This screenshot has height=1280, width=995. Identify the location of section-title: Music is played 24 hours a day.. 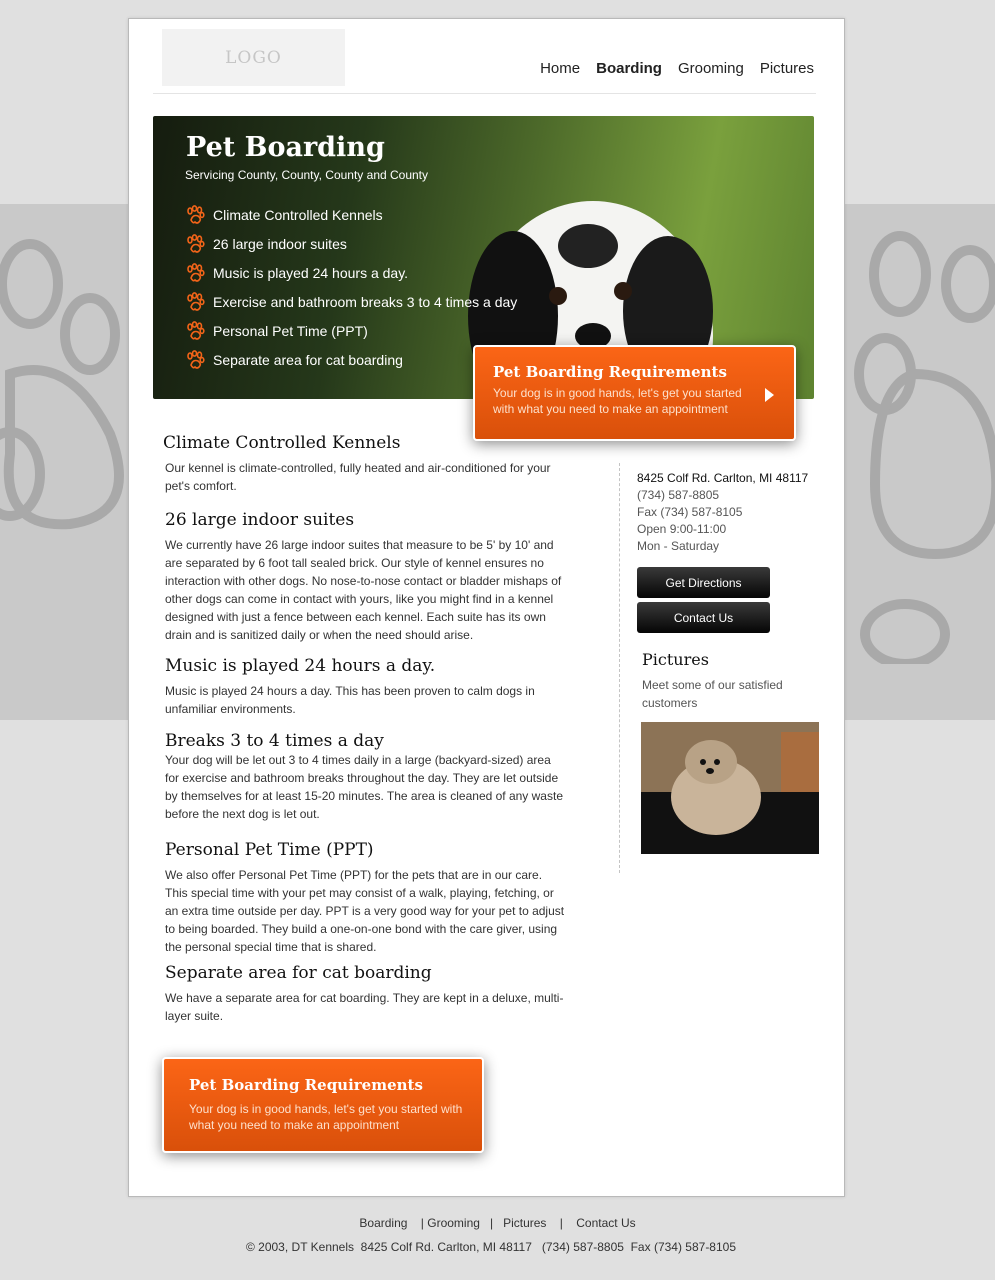
(300, 666).